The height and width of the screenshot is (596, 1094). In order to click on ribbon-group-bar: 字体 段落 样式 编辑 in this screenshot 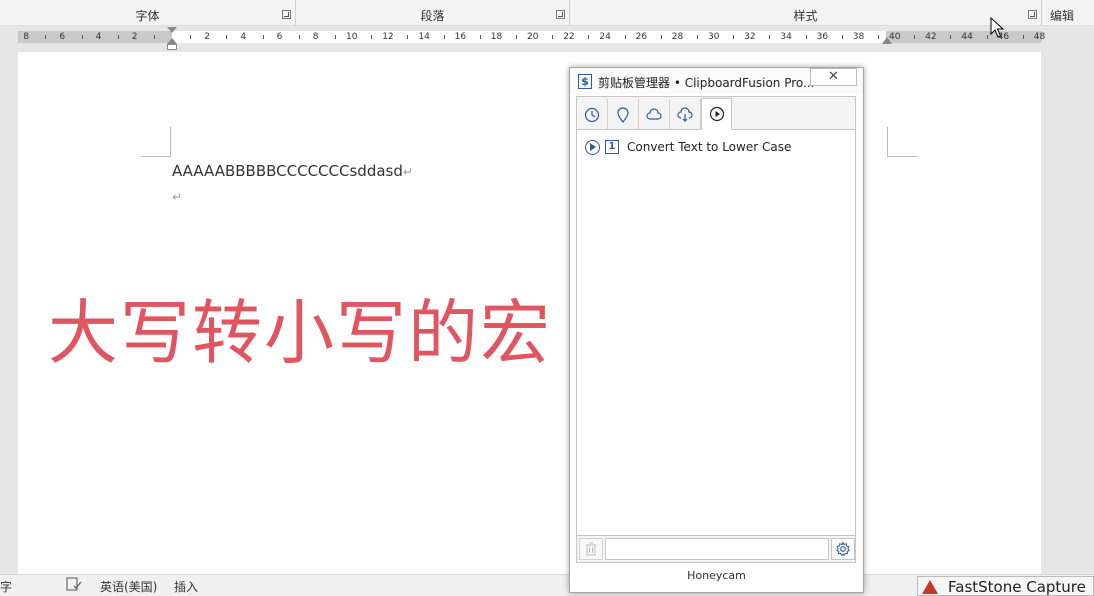, I will do `click(547, 13)`.